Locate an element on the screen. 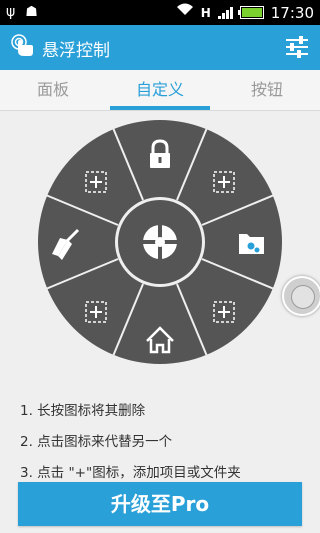  usb-icon: ψ is located at coordinates (11, 12).